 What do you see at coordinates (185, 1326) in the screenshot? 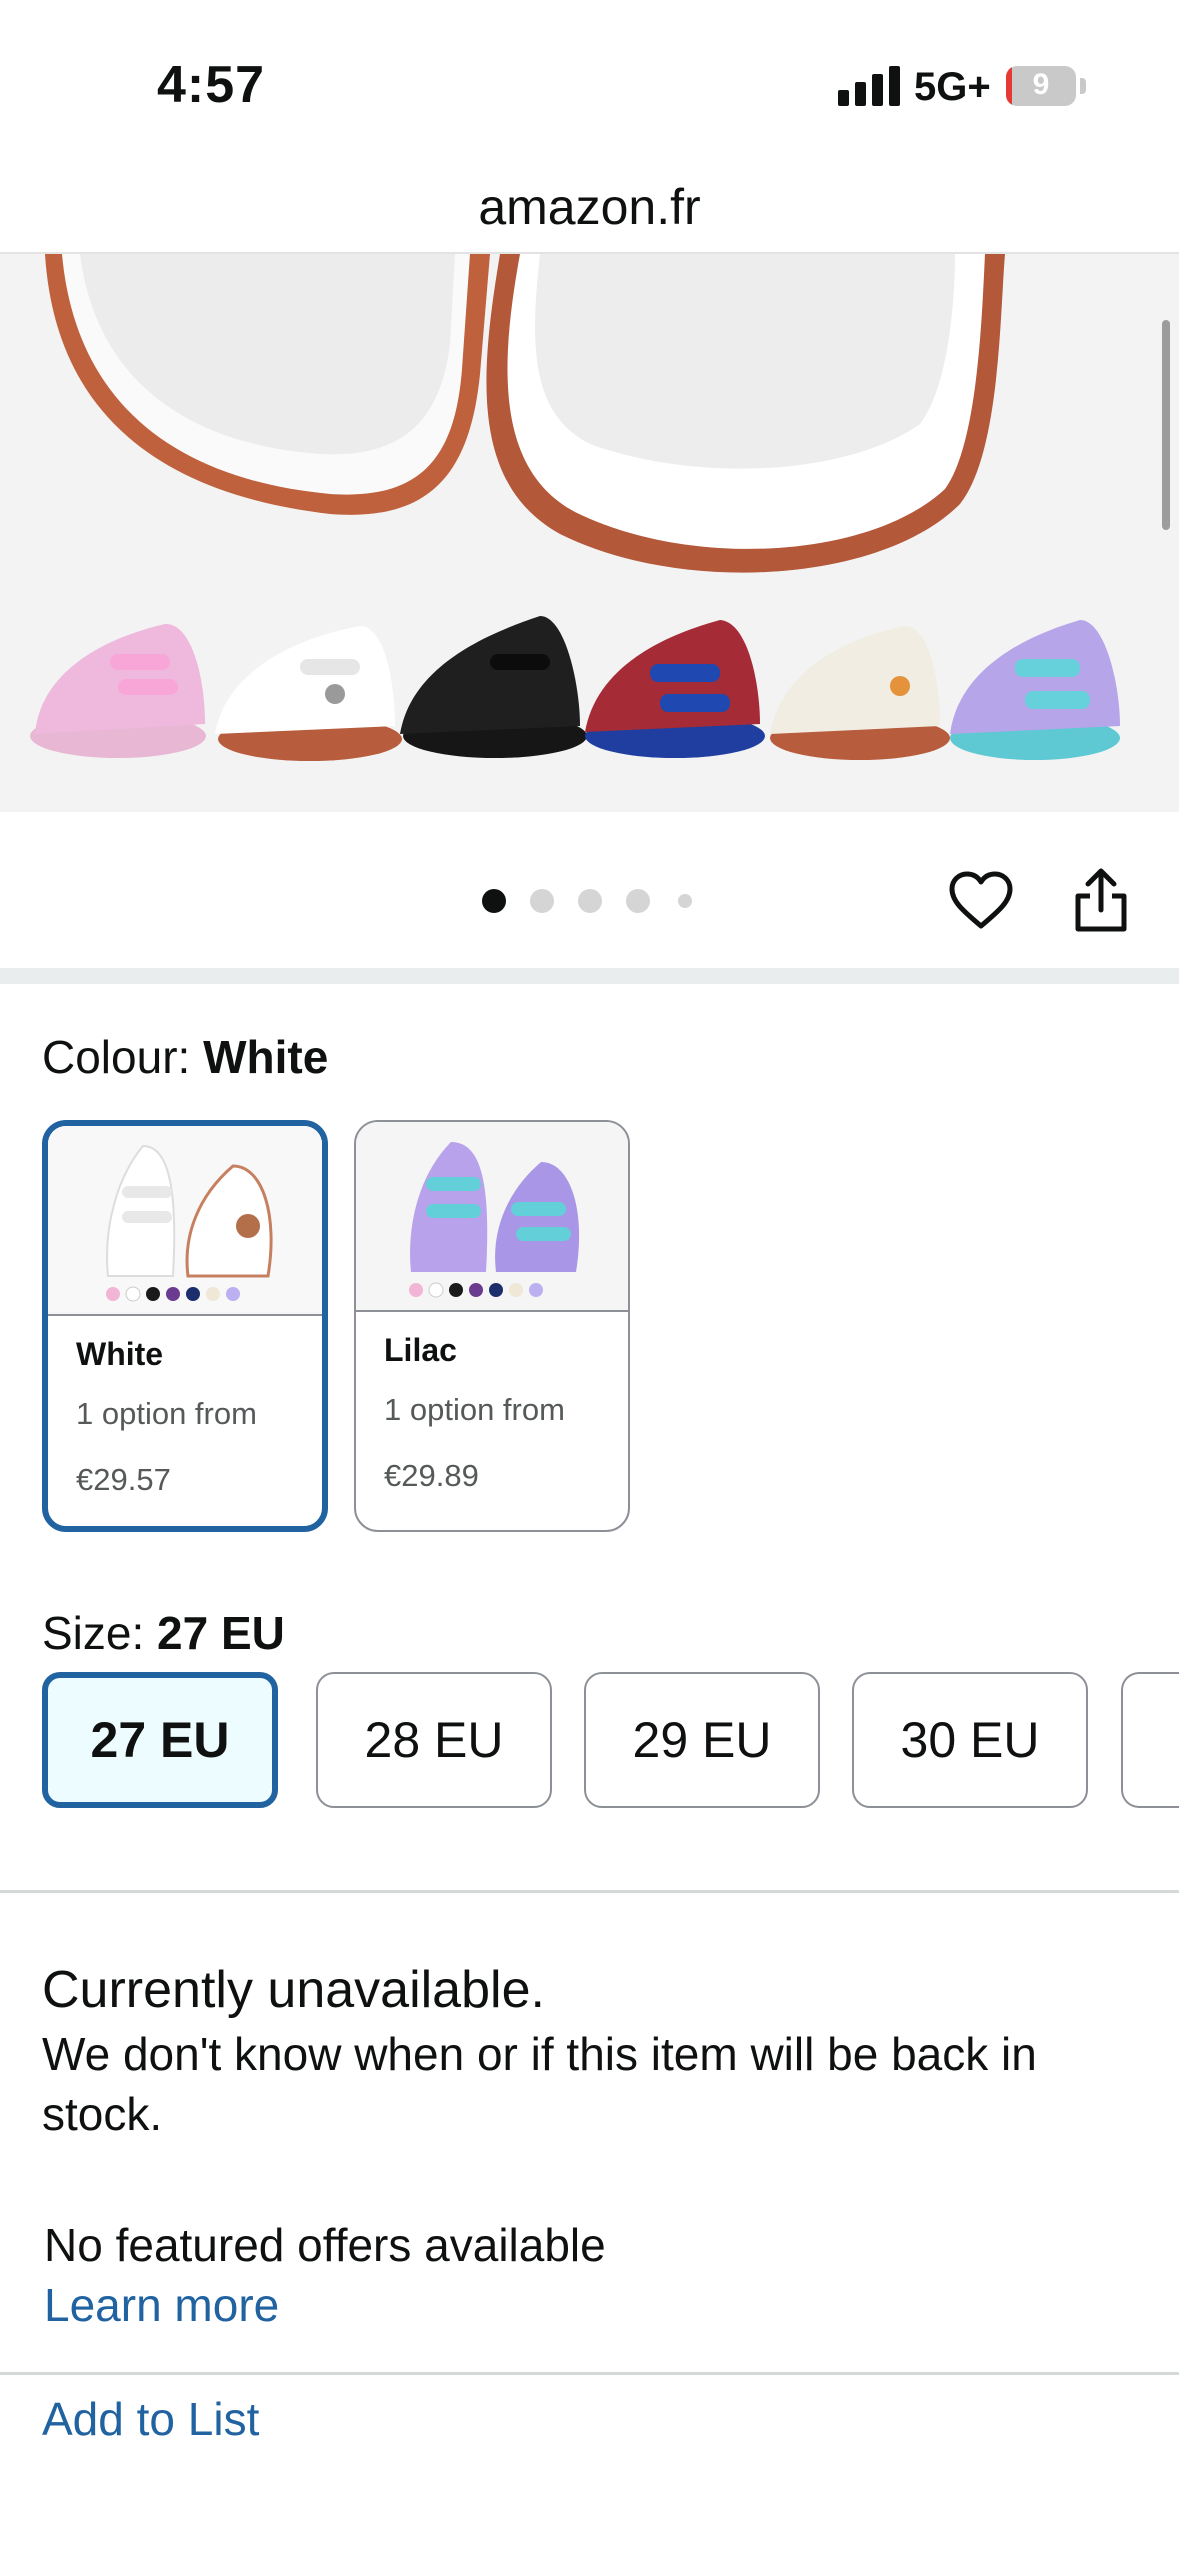
I see `colour-option-white: White 1 option from €29.57` at bounding box center [185, 1326].